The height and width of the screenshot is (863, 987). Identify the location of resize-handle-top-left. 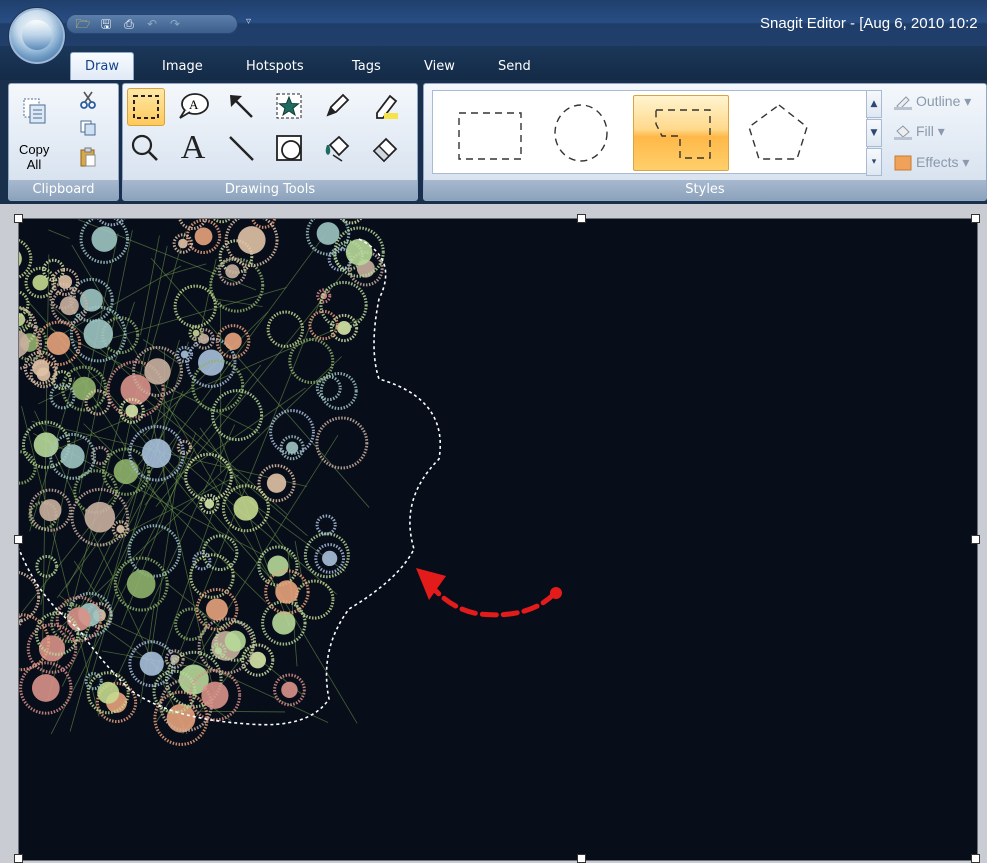
(18, 218).